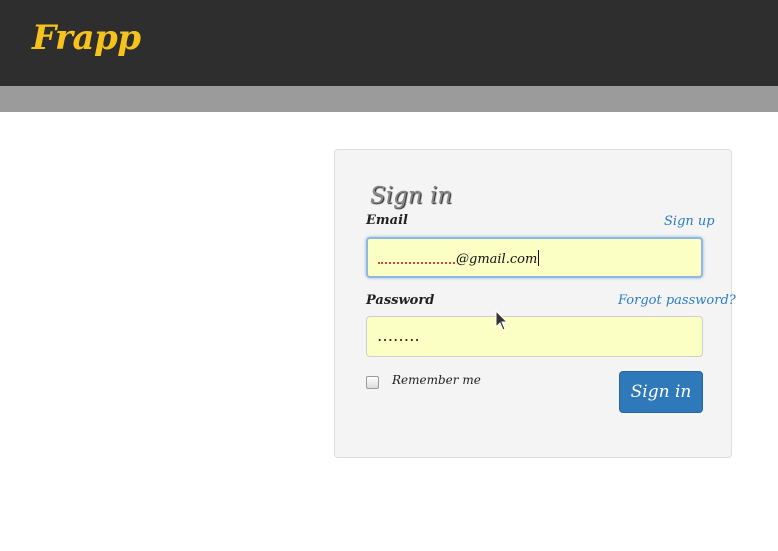 This screenshot has width=778, height=551. I want to click on panel-title: Sign in, so click(411, 196).